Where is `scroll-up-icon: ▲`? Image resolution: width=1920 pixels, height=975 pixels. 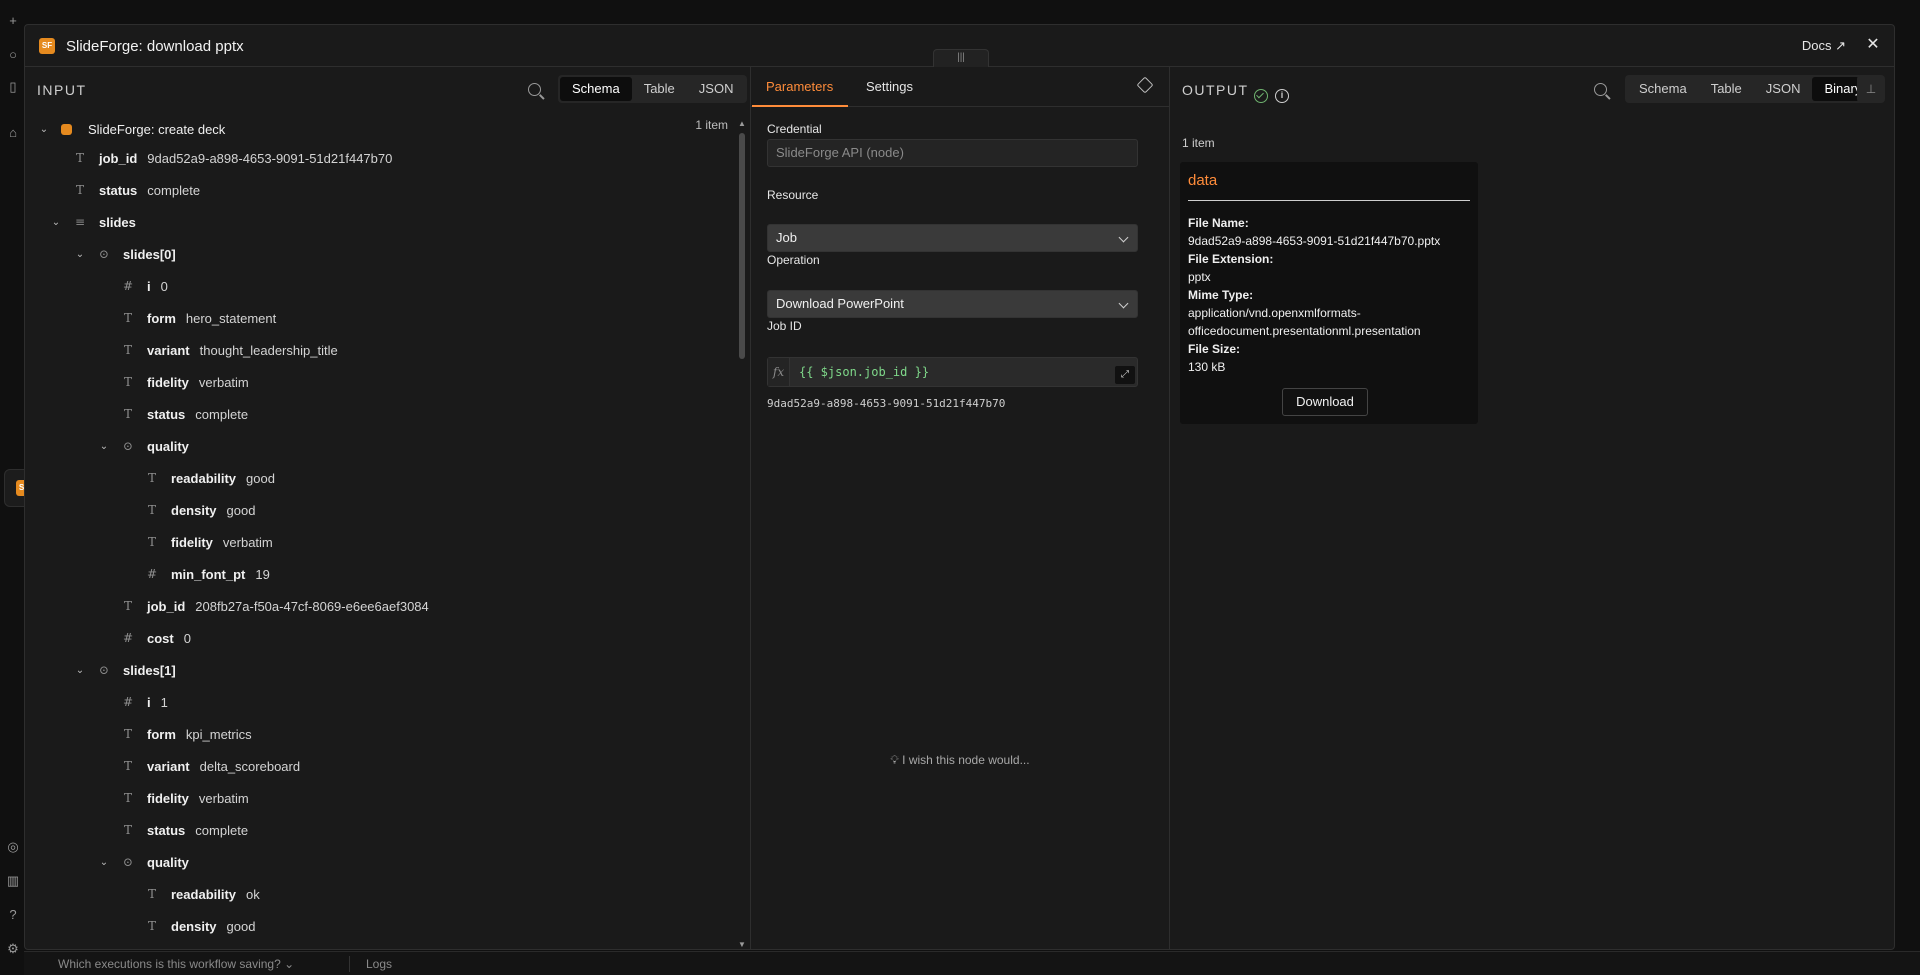 scroll-up-icon: ▲ is located at coordinates (742, 123).